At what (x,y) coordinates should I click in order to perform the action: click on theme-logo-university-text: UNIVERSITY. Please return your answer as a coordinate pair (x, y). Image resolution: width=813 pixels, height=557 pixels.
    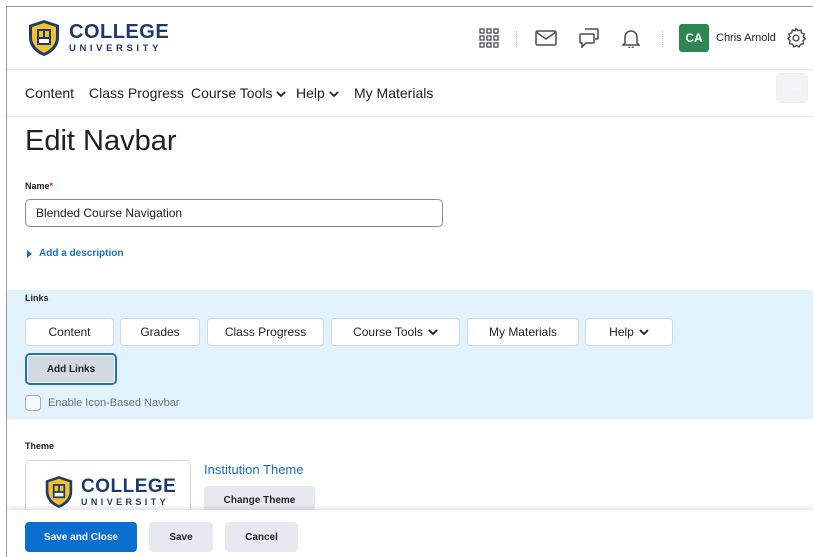
    Looking at the image, I should click on (125, 502).